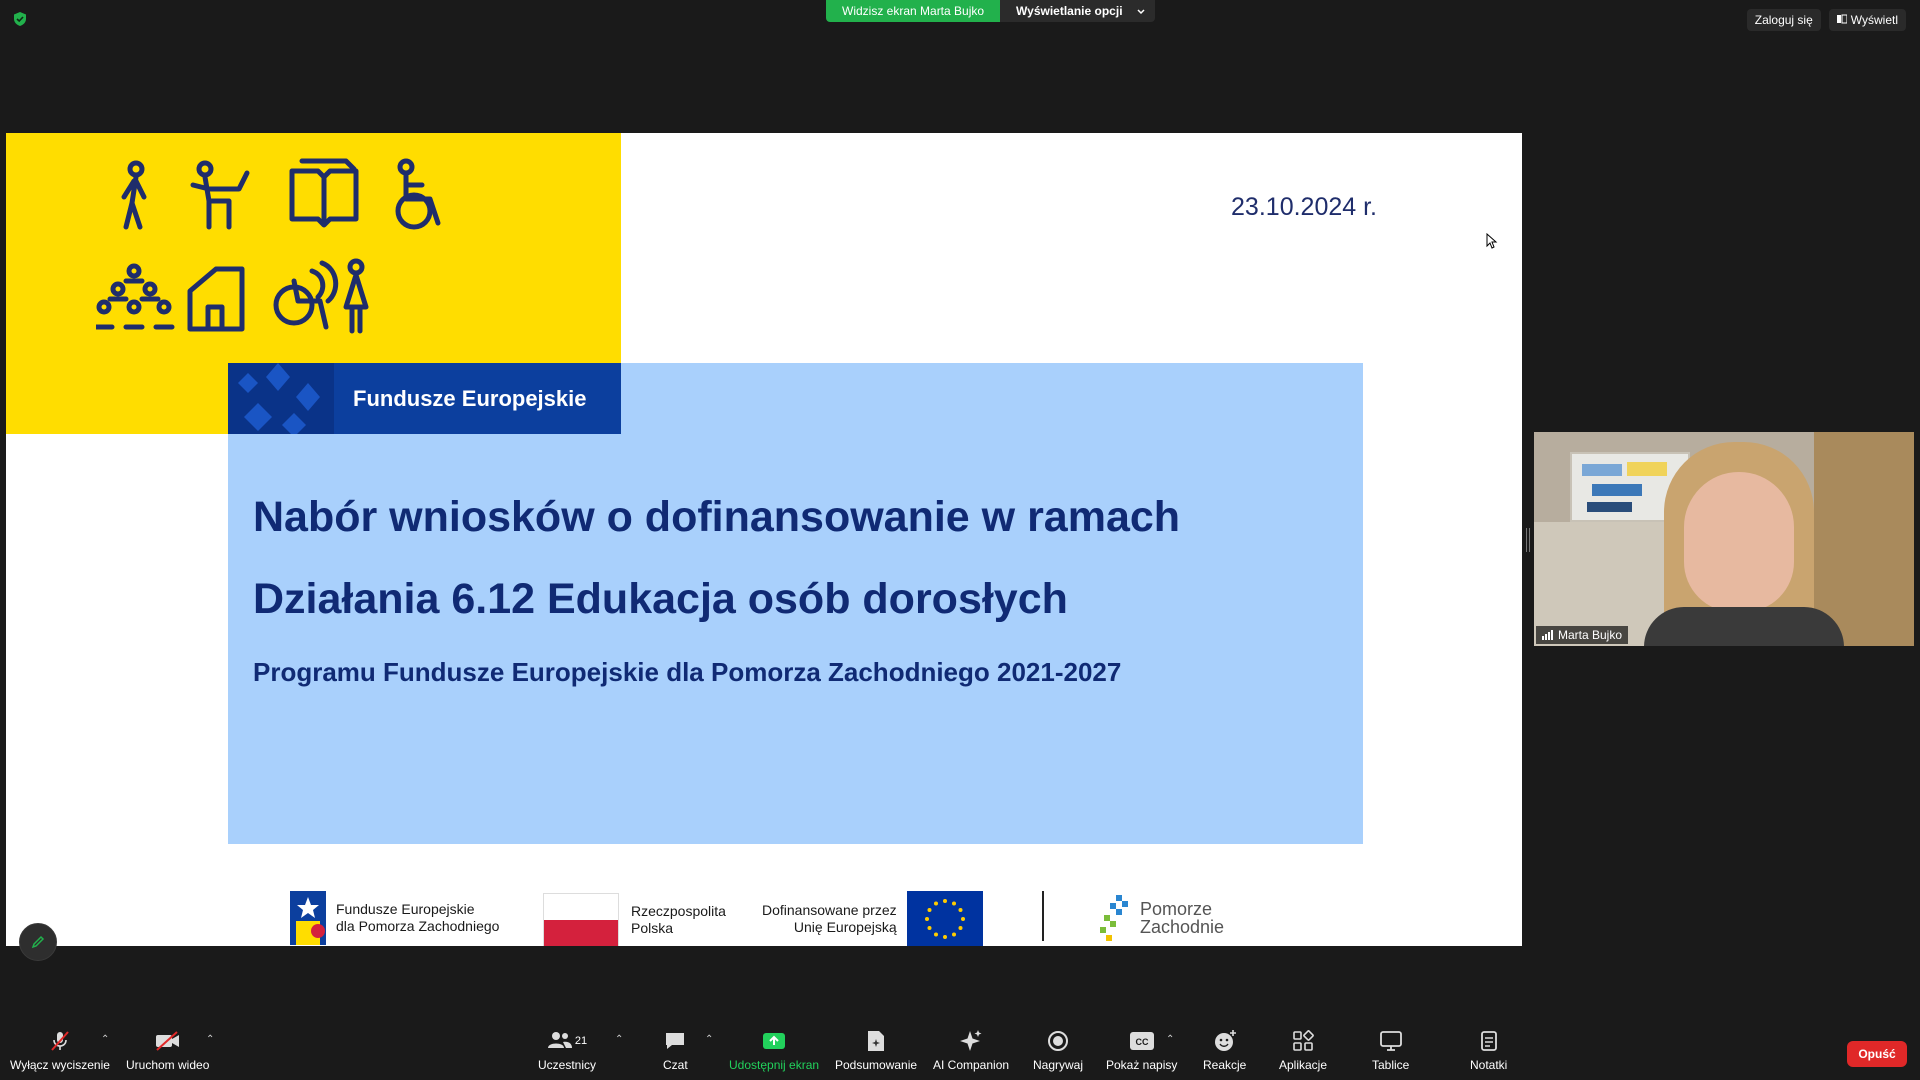 This screenshot has height=1080, width=1920. Describe the element at coordinates (308, 918) in the screenshot. I see `fe-star-logo-icon` at that location.